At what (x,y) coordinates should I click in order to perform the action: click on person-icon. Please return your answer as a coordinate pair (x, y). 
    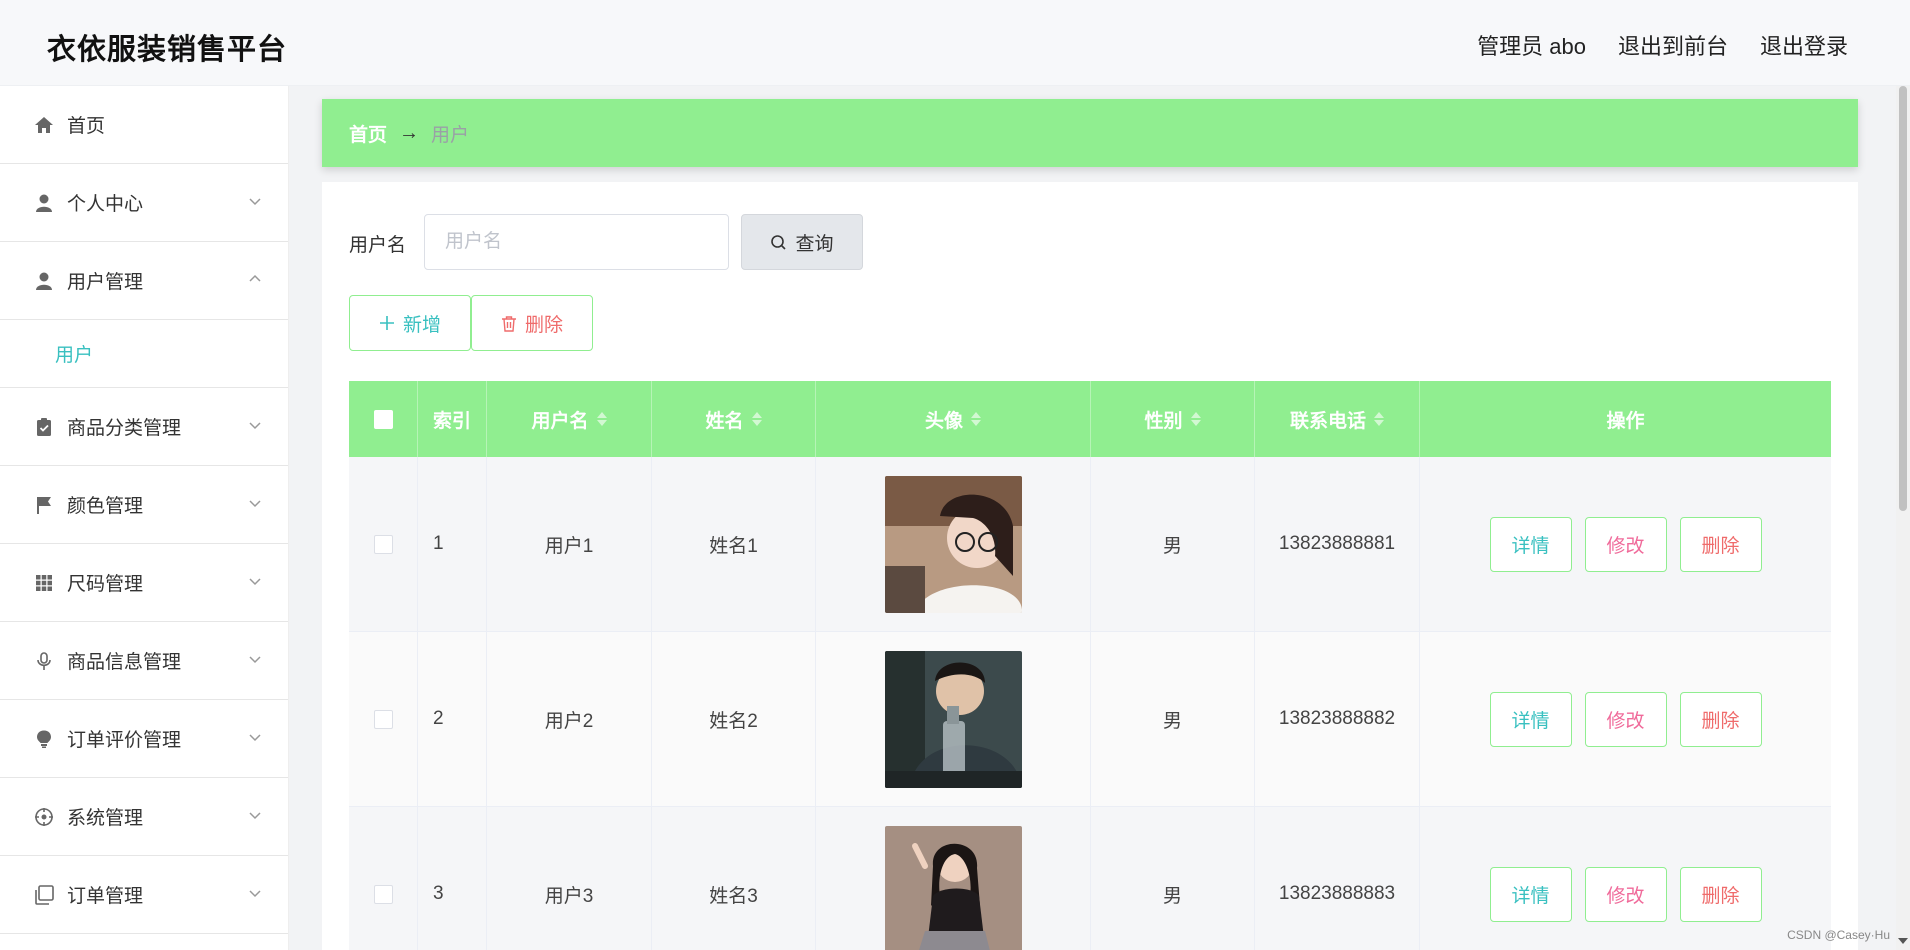
    Looking at the image, I should click on (44, 203).